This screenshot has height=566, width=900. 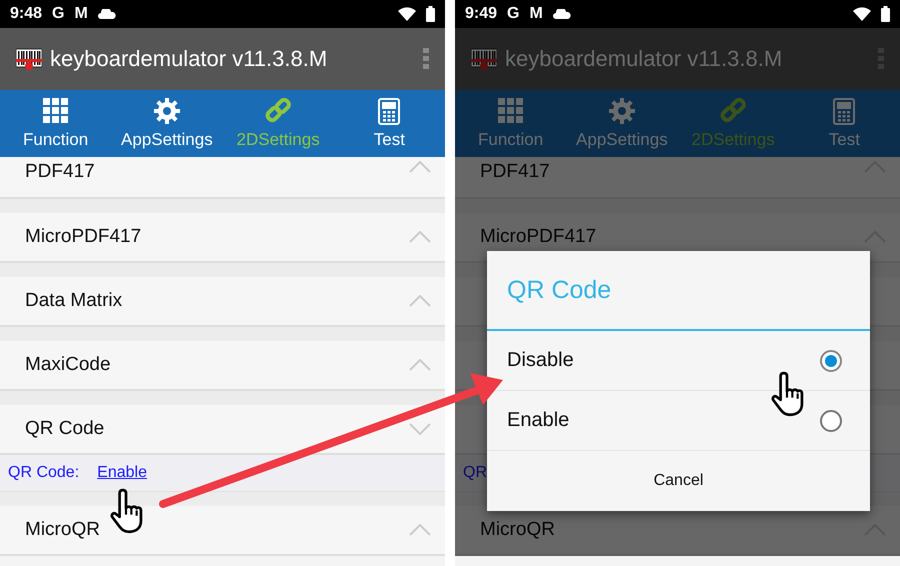 What do you see at coordinates (559, 290) in the screenshot?
I see `dialog-title: QR Code` at bounding box center [559, 290].